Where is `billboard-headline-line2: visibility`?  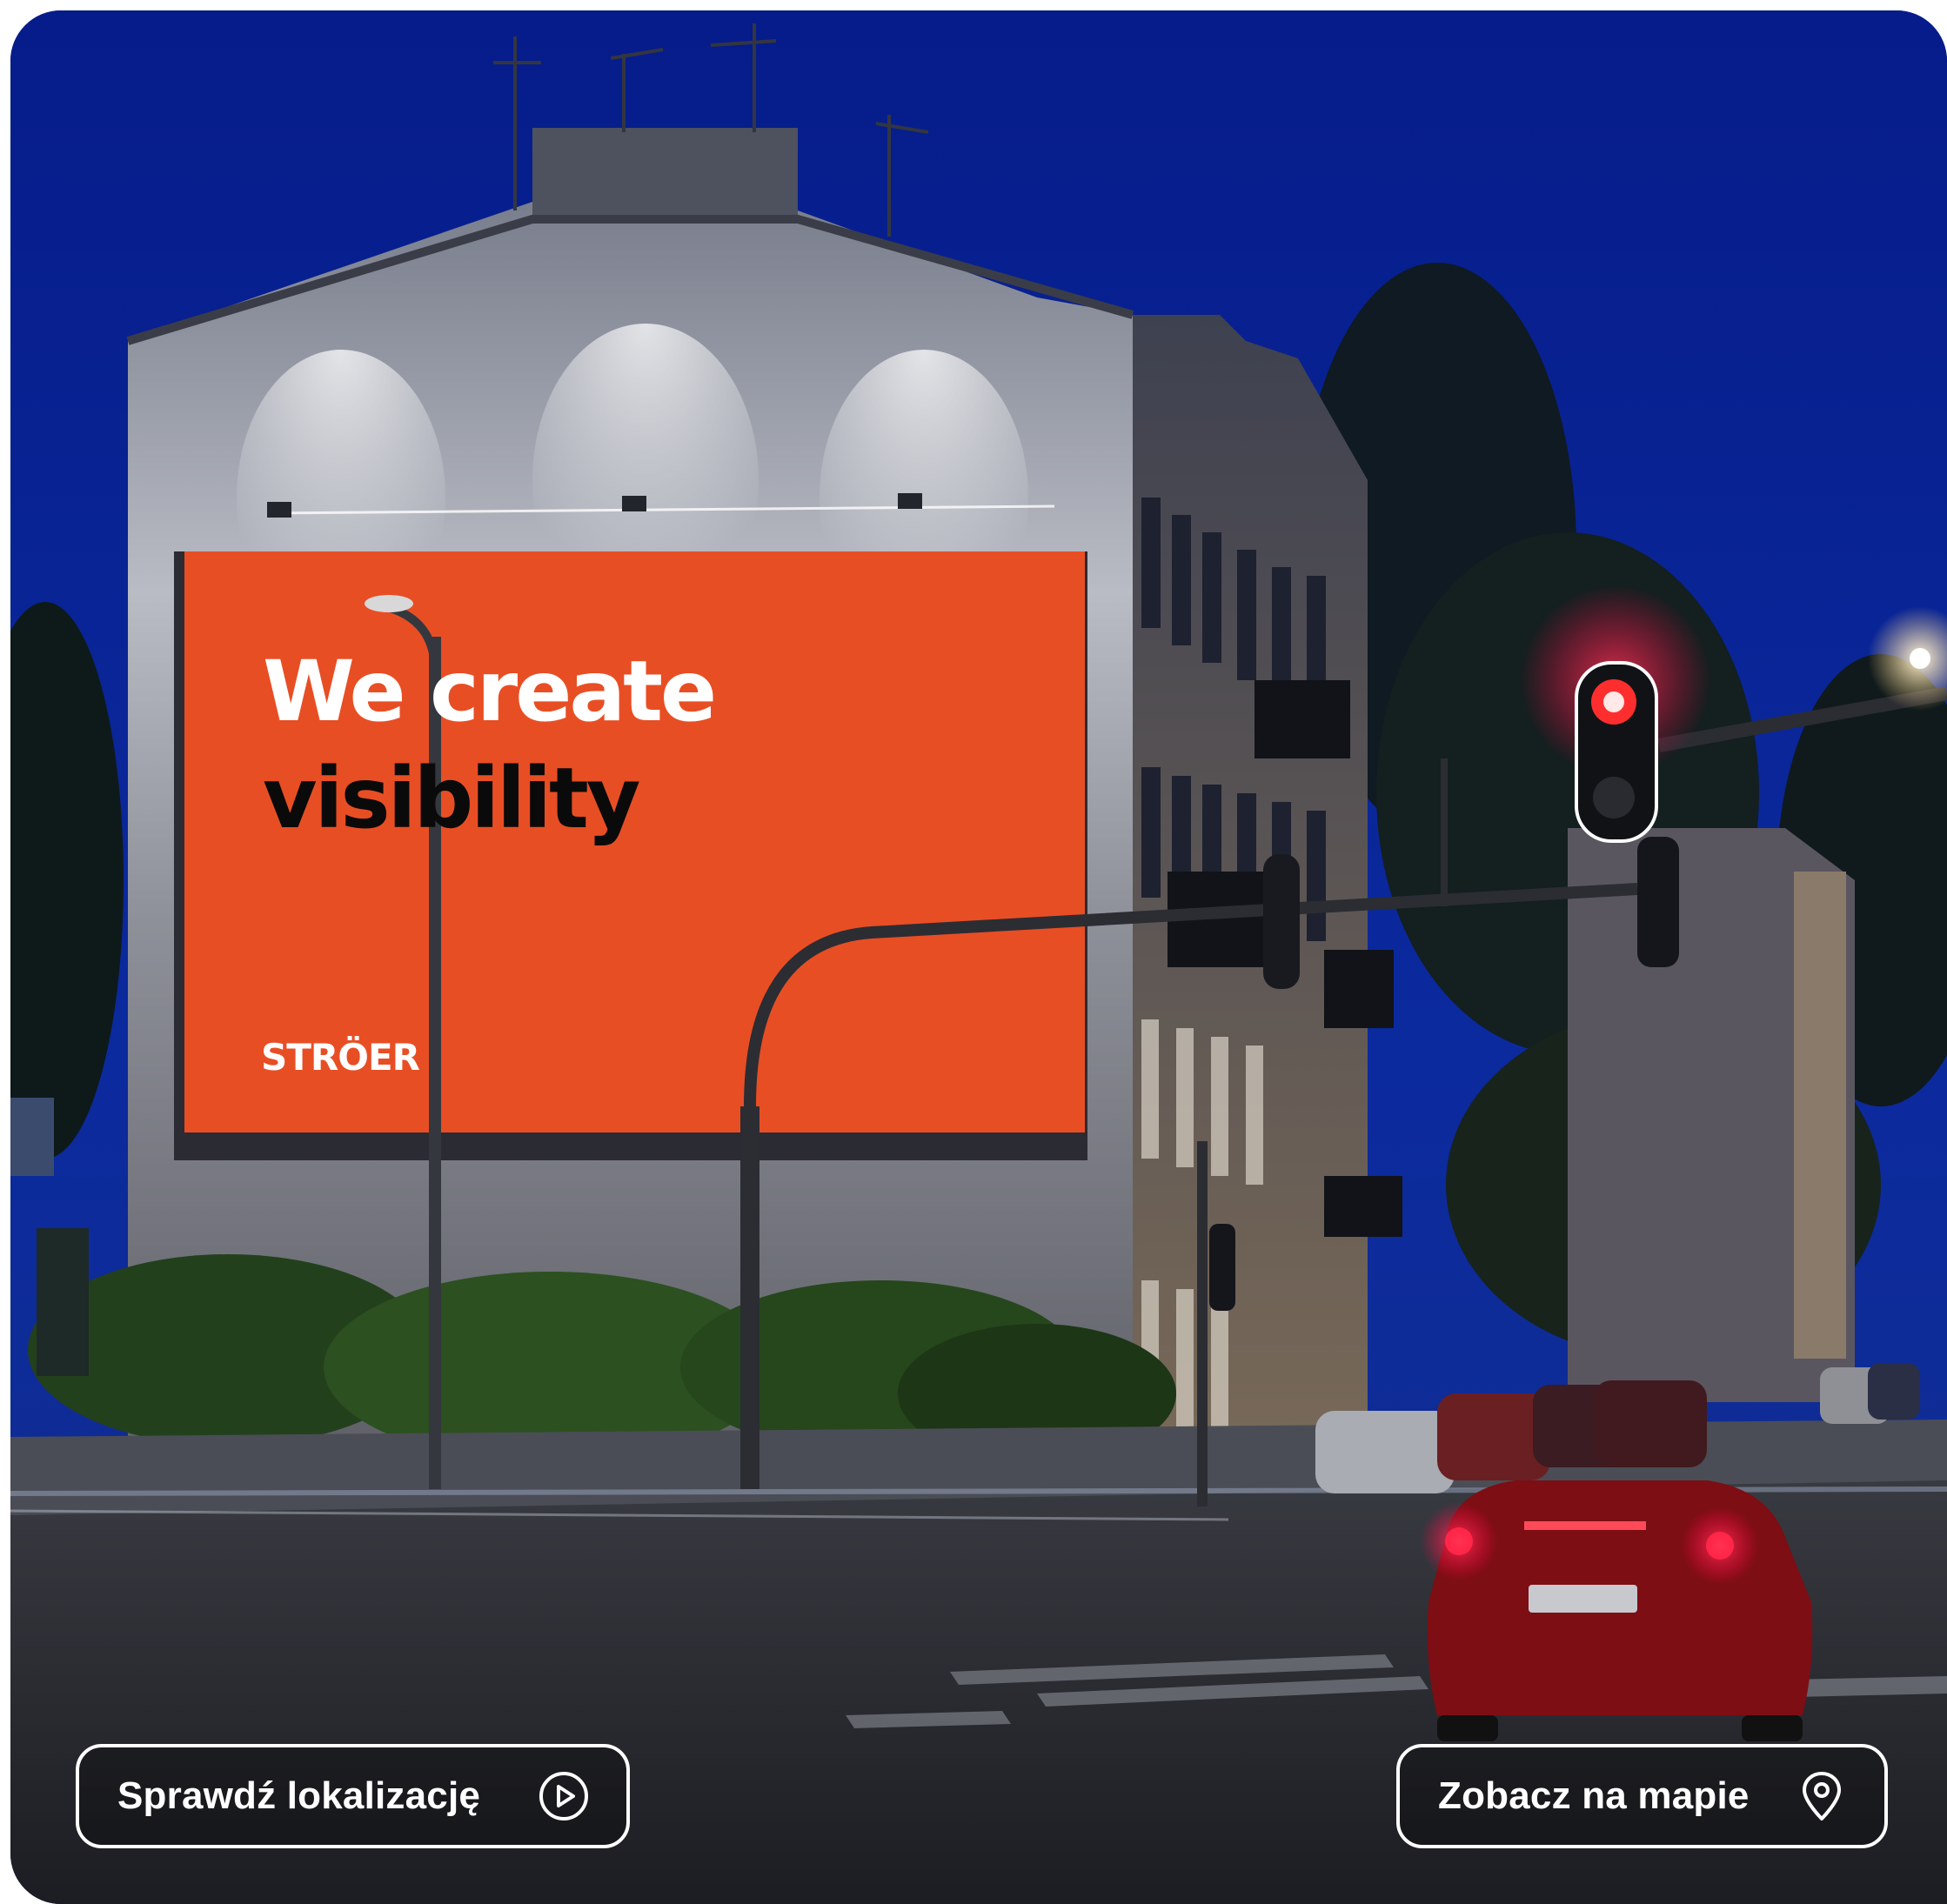 billboard-headline-line2: visibility is located at coordinates (451, 798).